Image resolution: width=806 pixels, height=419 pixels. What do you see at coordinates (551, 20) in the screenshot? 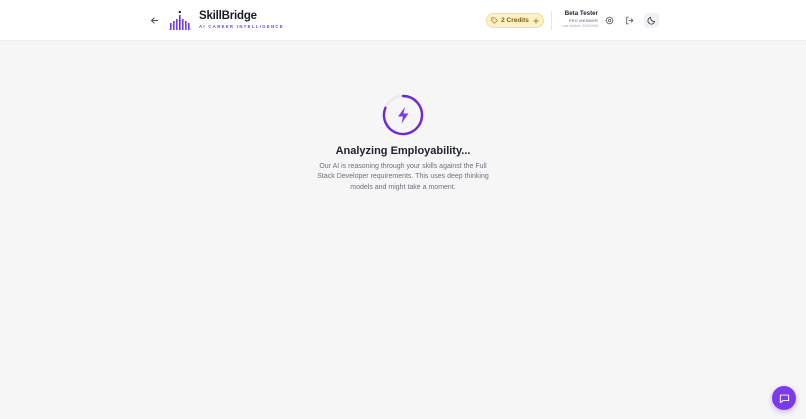
I see `header-divider` at bounding box center [551, 20].